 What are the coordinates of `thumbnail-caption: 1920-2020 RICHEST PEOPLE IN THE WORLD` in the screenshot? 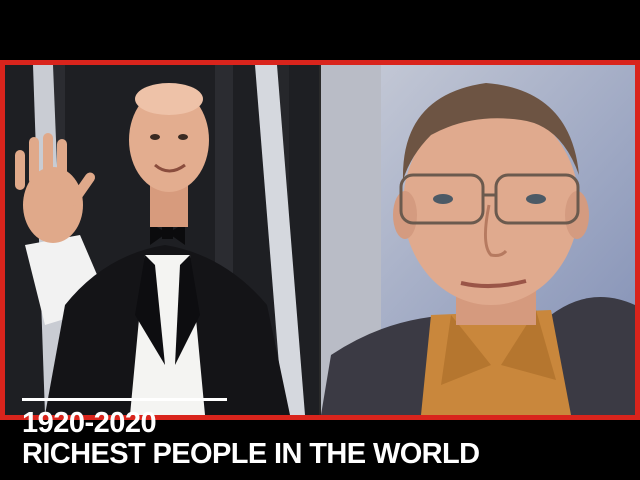 It's located at (282, 434).